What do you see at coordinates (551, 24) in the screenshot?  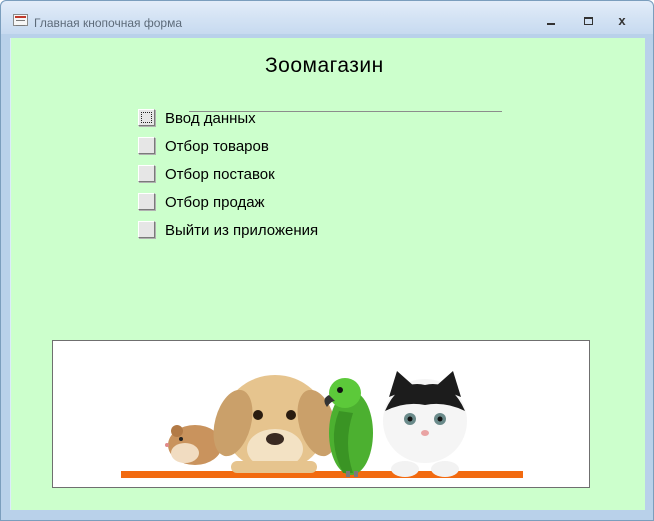 I see `minimize-icon` at bounding box center [551, 24].